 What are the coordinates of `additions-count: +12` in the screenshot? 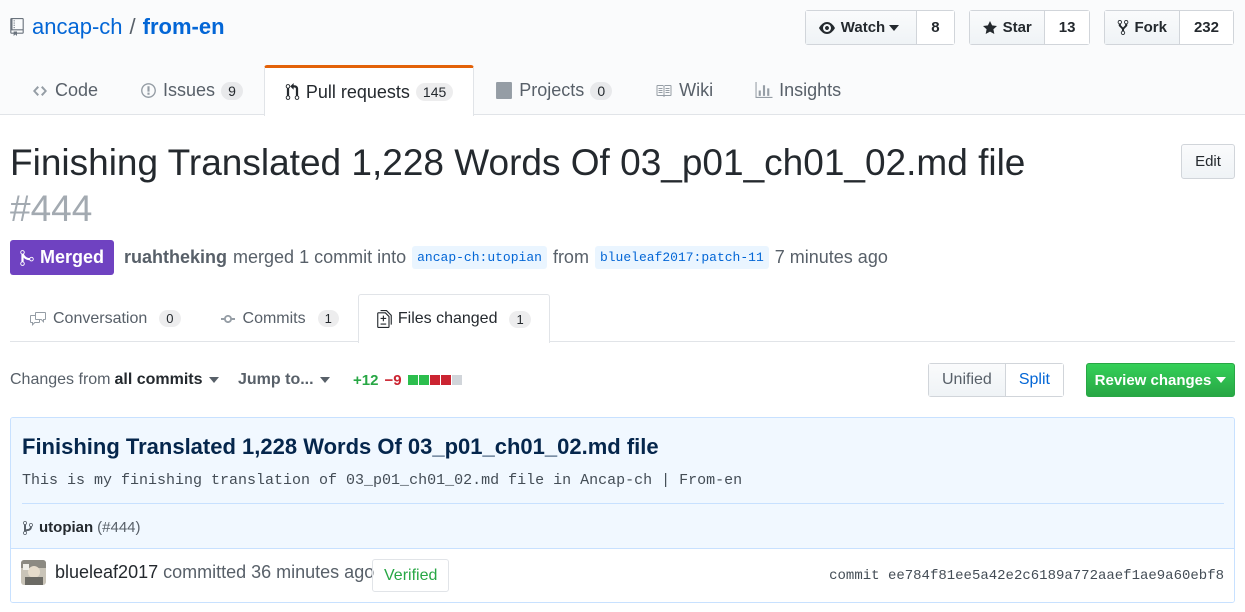 It's located at (366, 380).